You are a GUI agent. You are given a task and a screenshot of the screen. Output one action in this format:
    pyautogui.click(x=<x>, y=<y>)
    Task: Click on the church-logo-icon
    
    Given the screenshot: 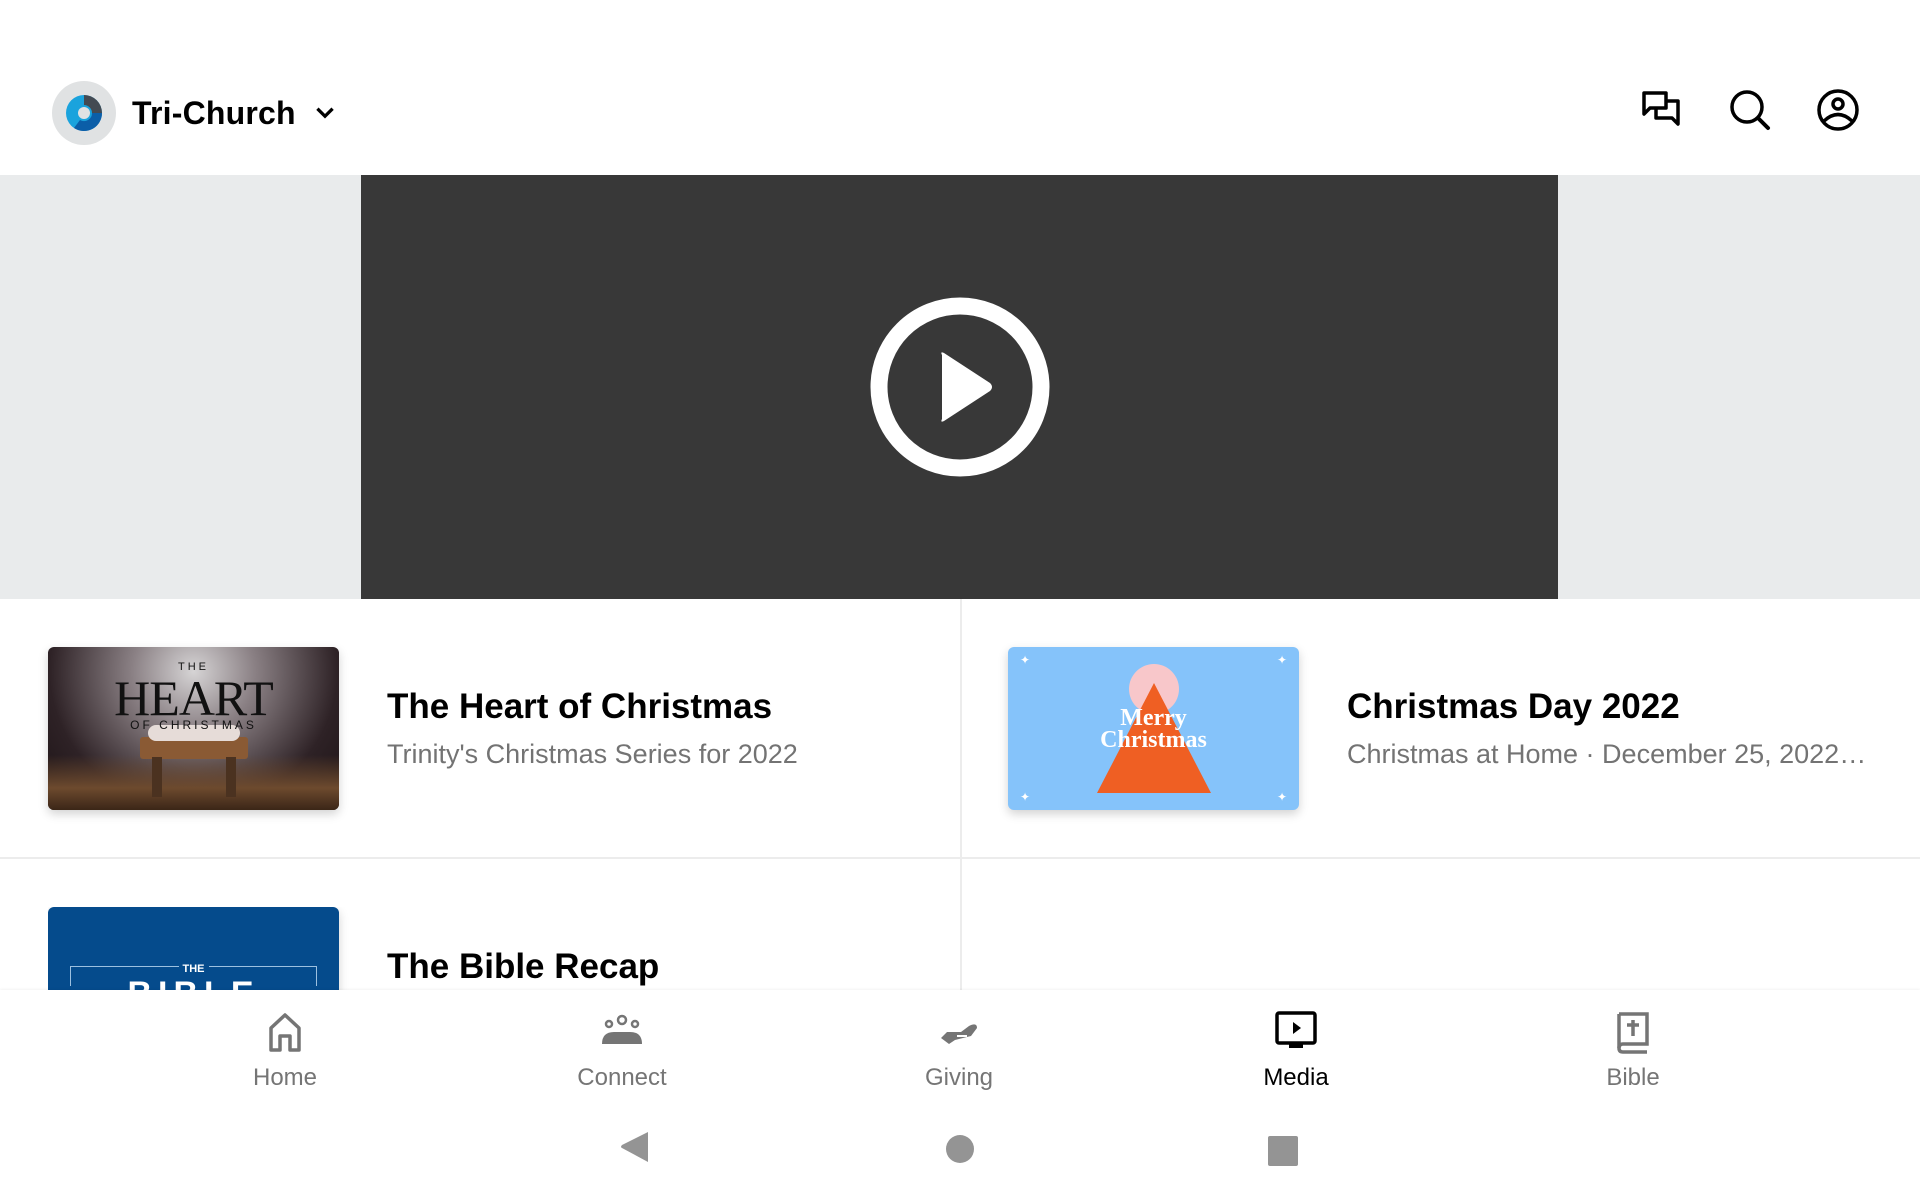 What is the action you would take?
    pyautogui.click(x=84, y=113)
    